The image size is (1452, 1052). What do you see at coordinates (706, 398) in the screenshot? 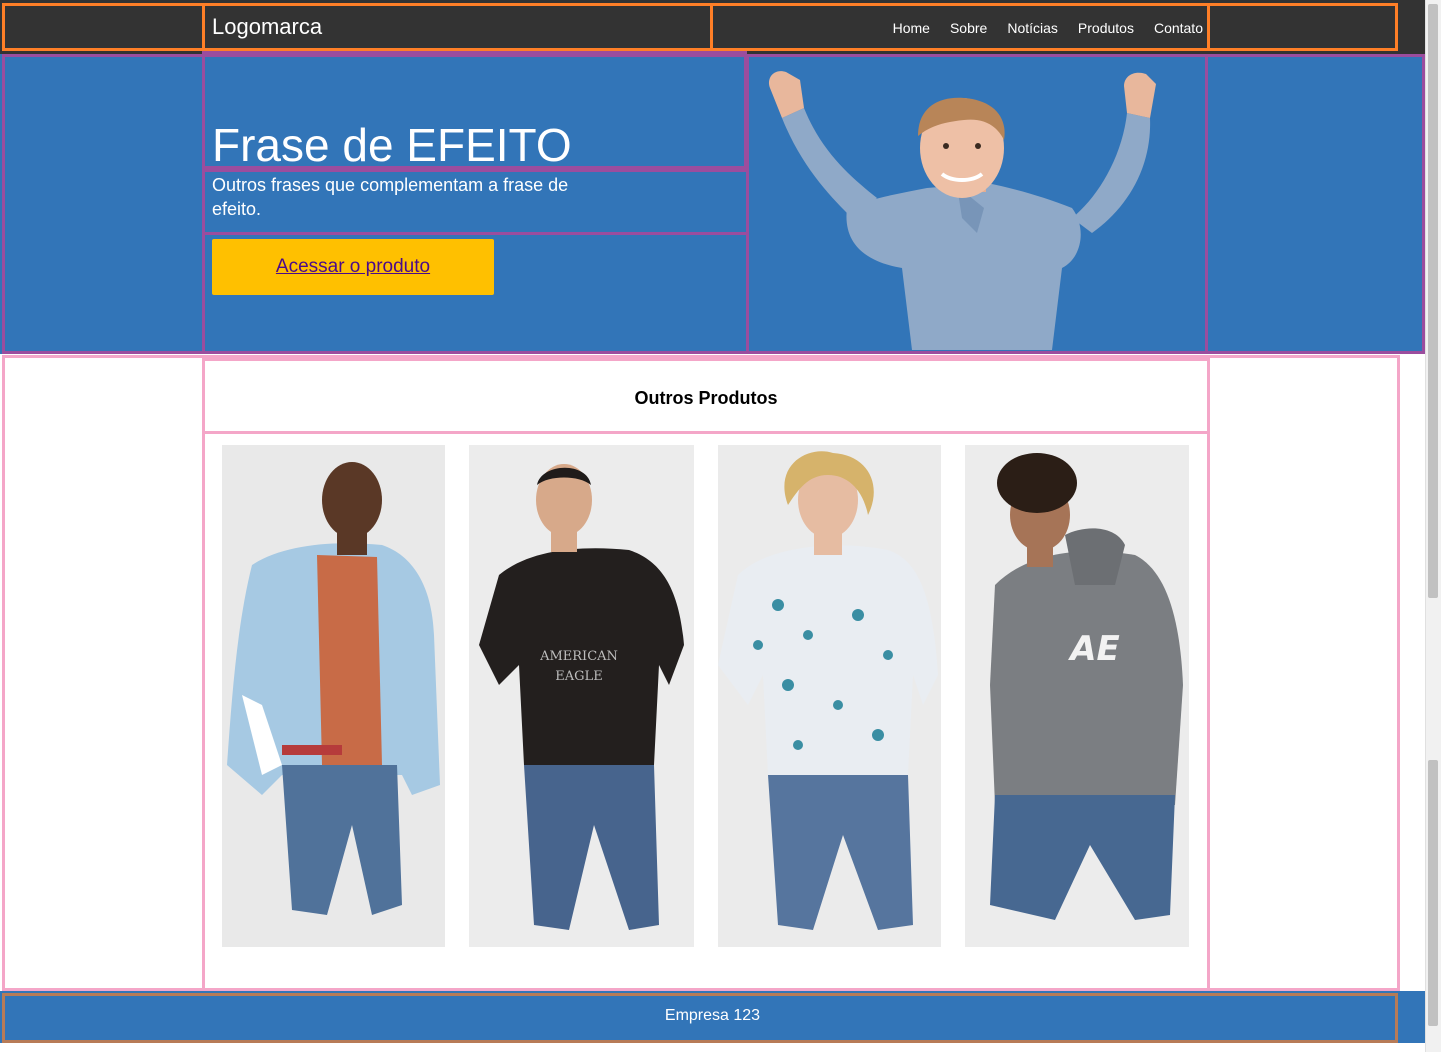
I see `section-title-outros-produtos: Outros Produtos` at bounding box center [706, 398].